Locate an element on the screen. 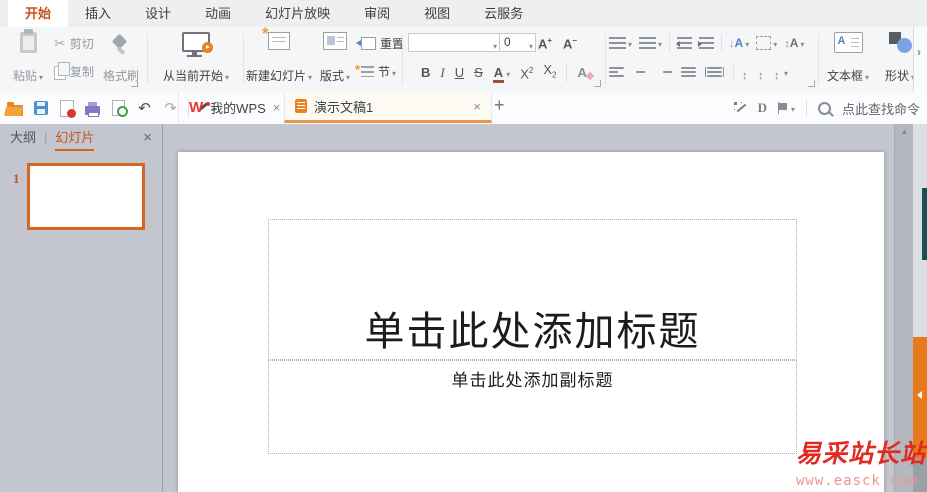 This screenshot has width=927, height=492. align-center-button is located at coordinates (640, 72).